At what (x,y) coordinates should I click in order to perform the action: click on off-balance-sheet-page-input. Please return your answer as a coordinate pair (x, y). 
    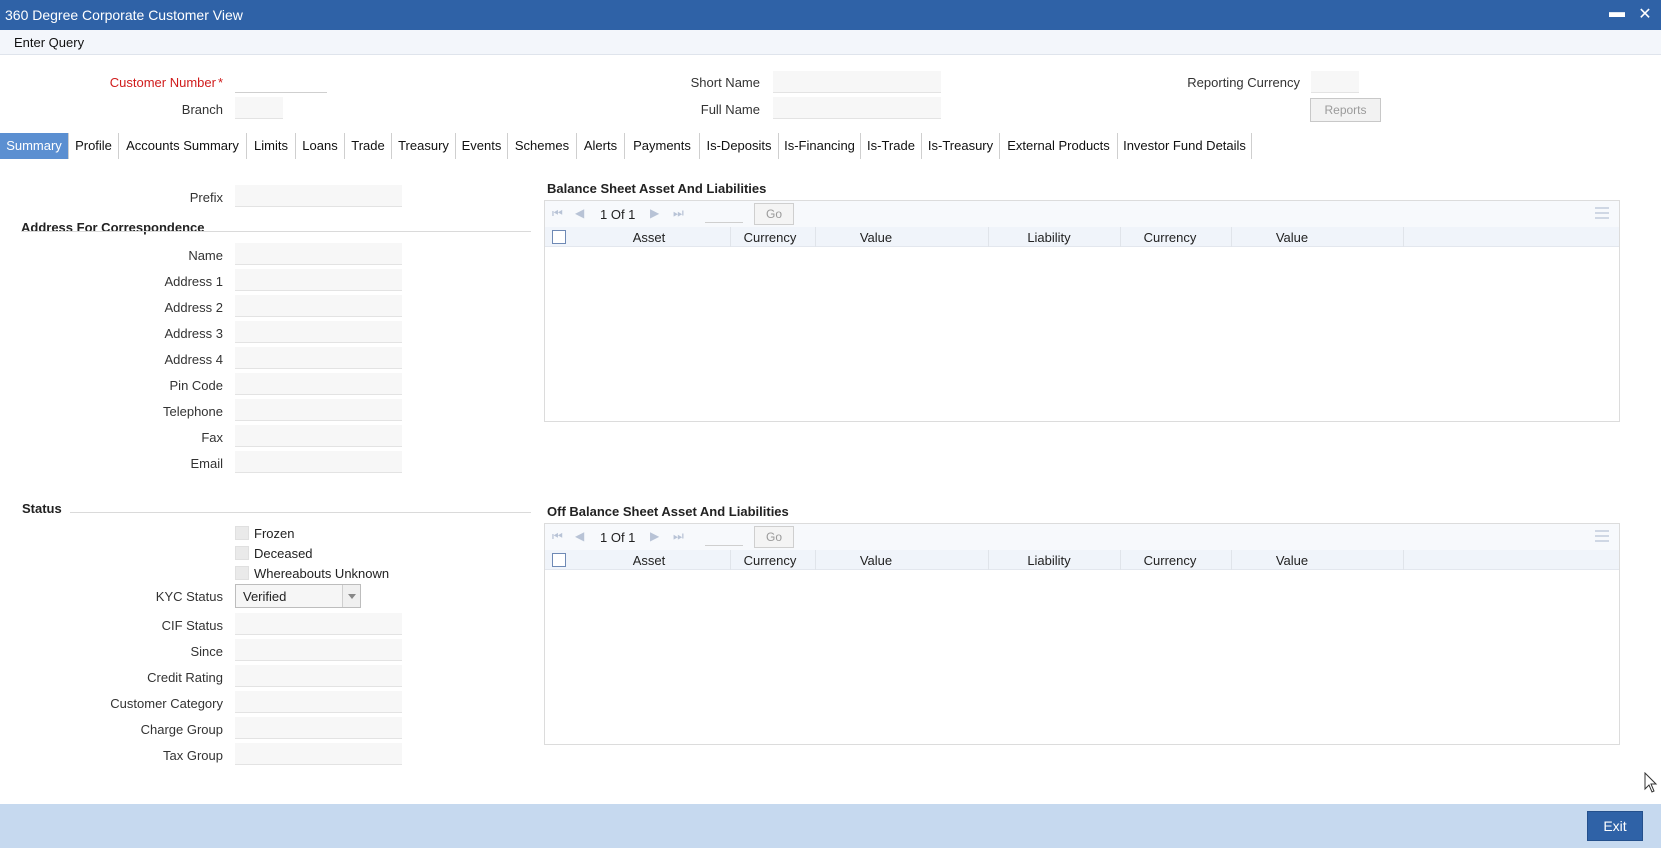
    Looking at the image, I should click on (724, 537).